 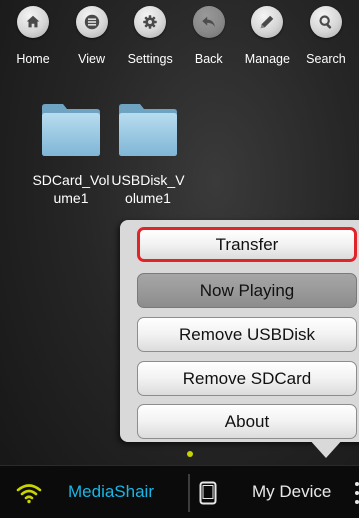 I want to click on tab-my-device: My Device, so click(x=291, y=492).